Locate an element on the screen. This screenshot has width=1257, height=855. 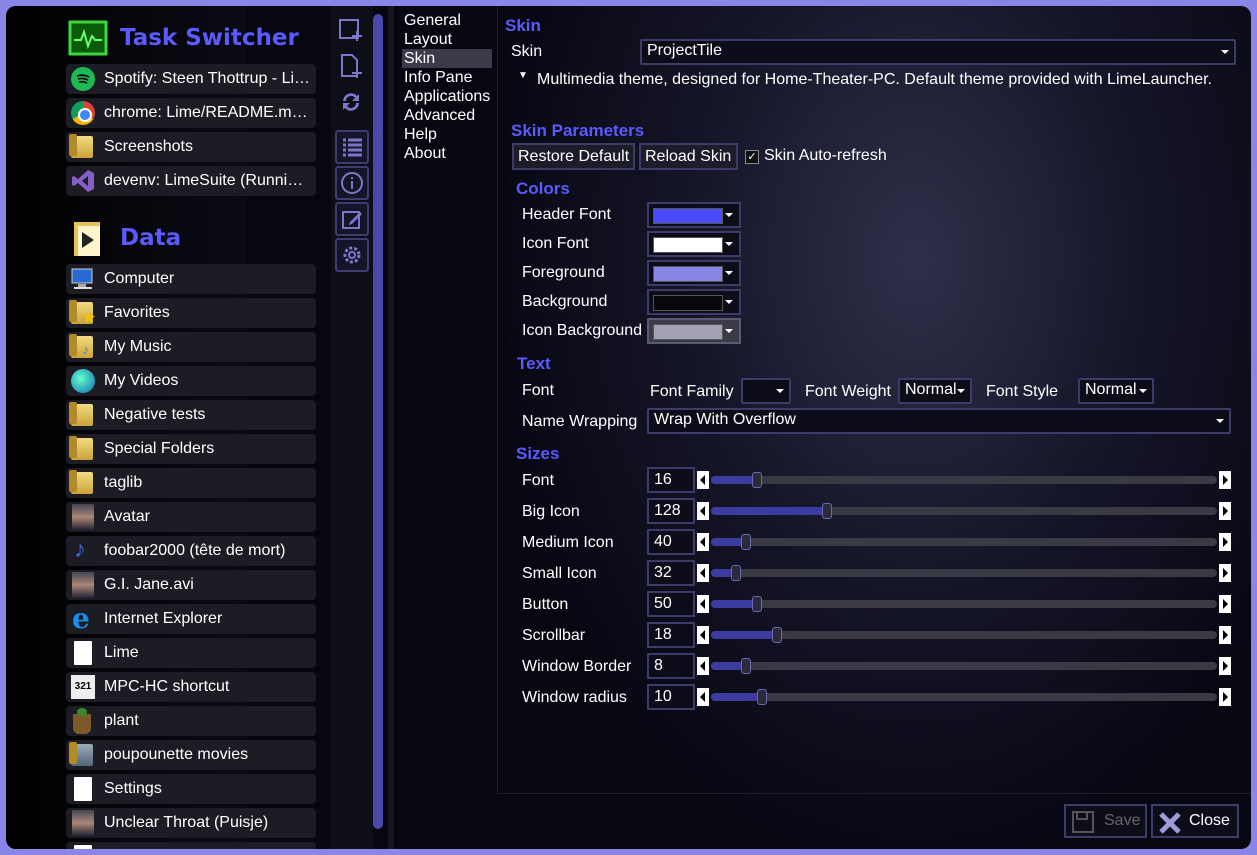
nav-item-skin: Skin is located at coordinates (447, 58).